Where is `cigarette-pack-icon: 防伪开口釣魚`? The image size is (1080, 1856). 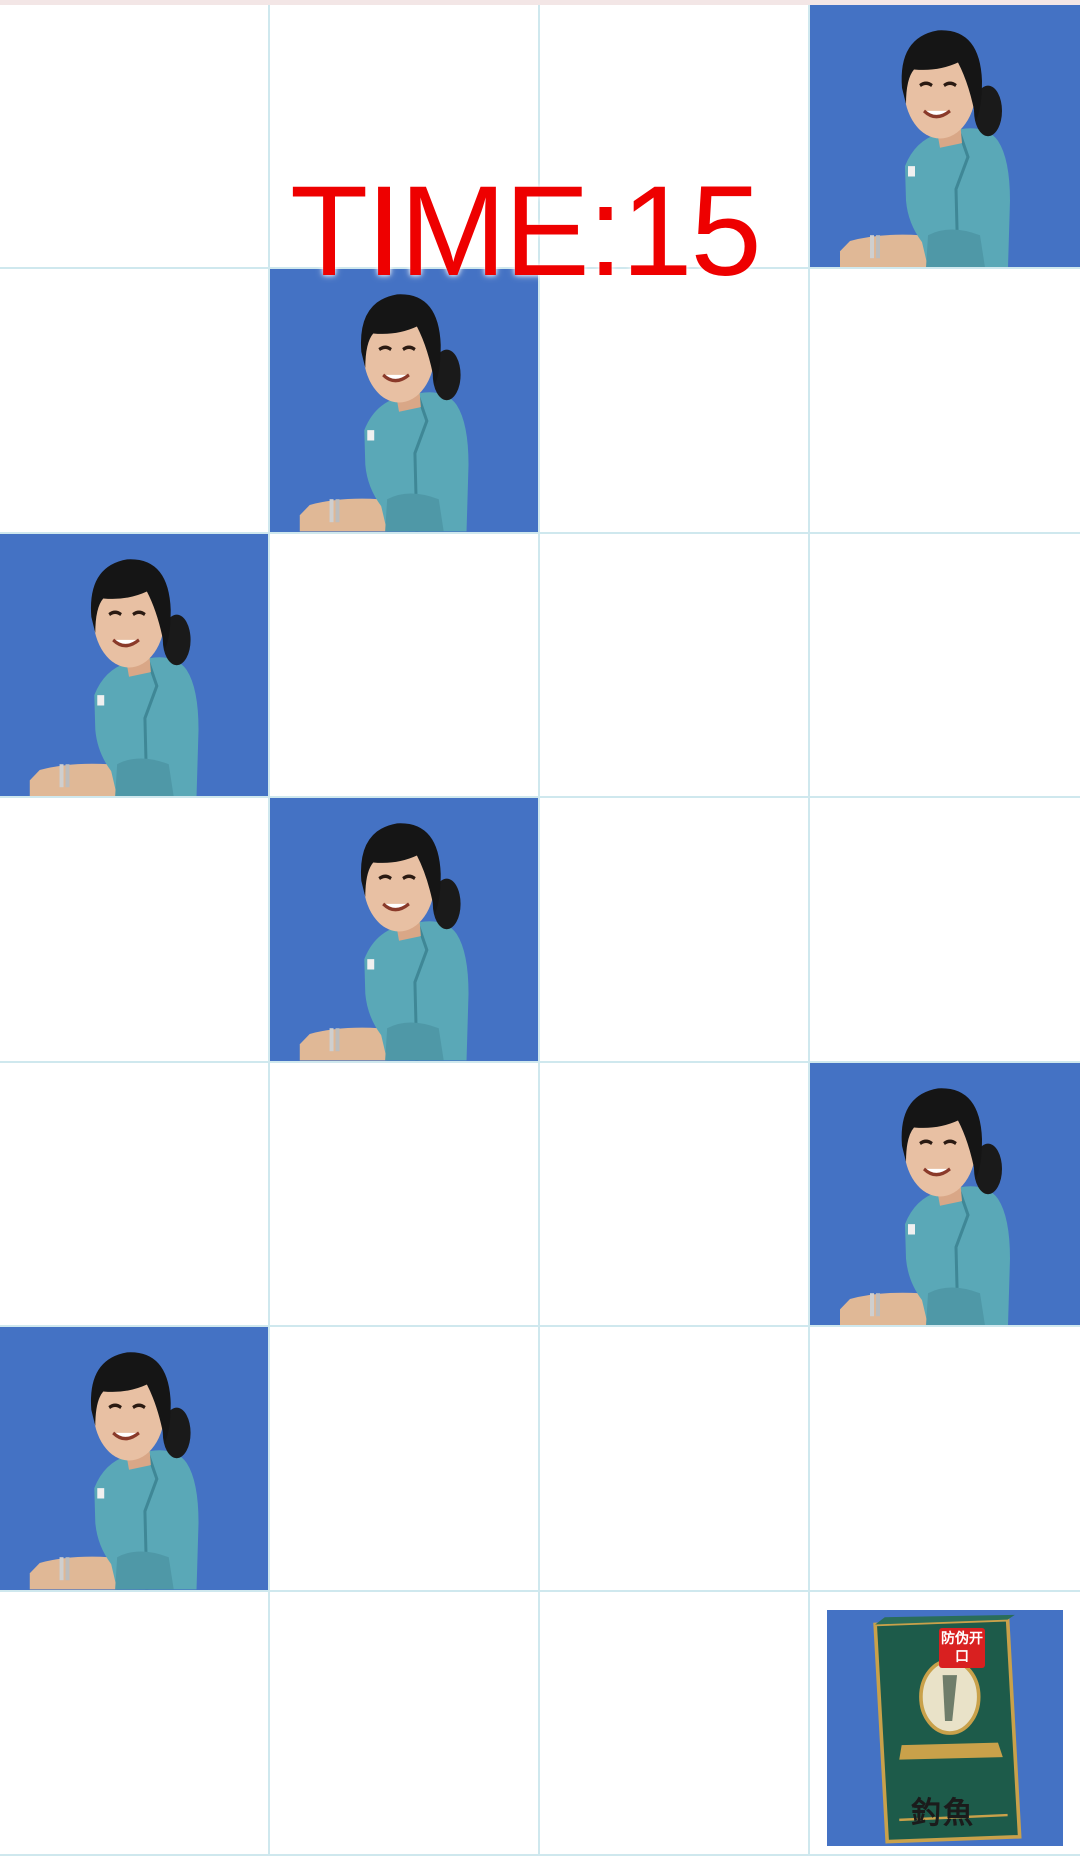
cigarette-pack-icon: 防伪开口釣魚 is located at coordinates (945, 1727).